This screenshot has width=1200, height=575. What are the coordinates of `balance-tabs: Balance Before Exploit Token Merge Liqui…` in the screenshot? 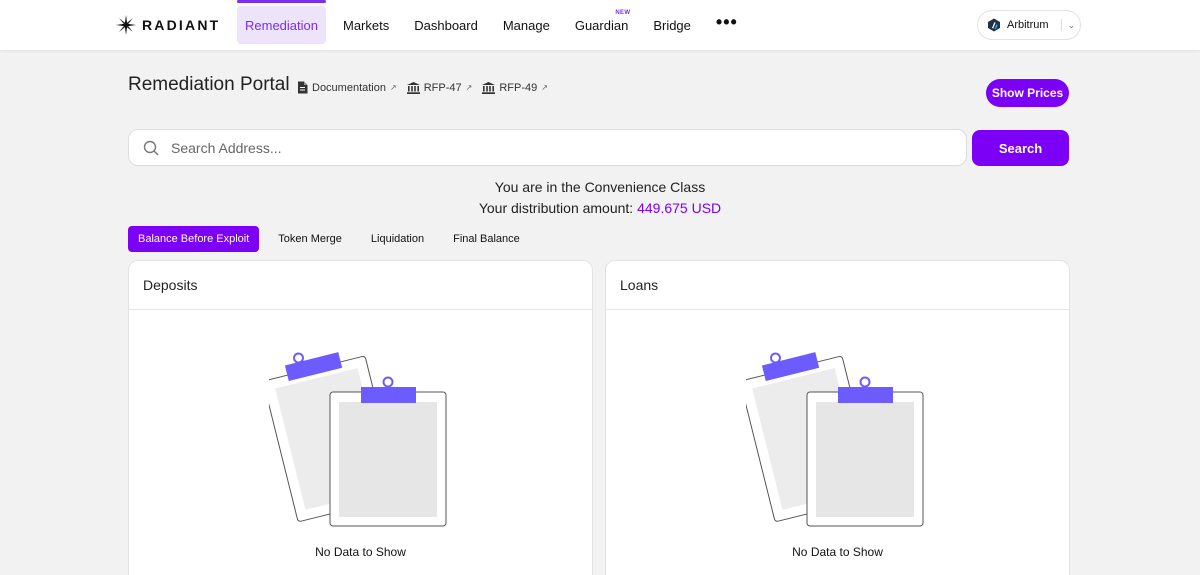 It's located at (333, 239).